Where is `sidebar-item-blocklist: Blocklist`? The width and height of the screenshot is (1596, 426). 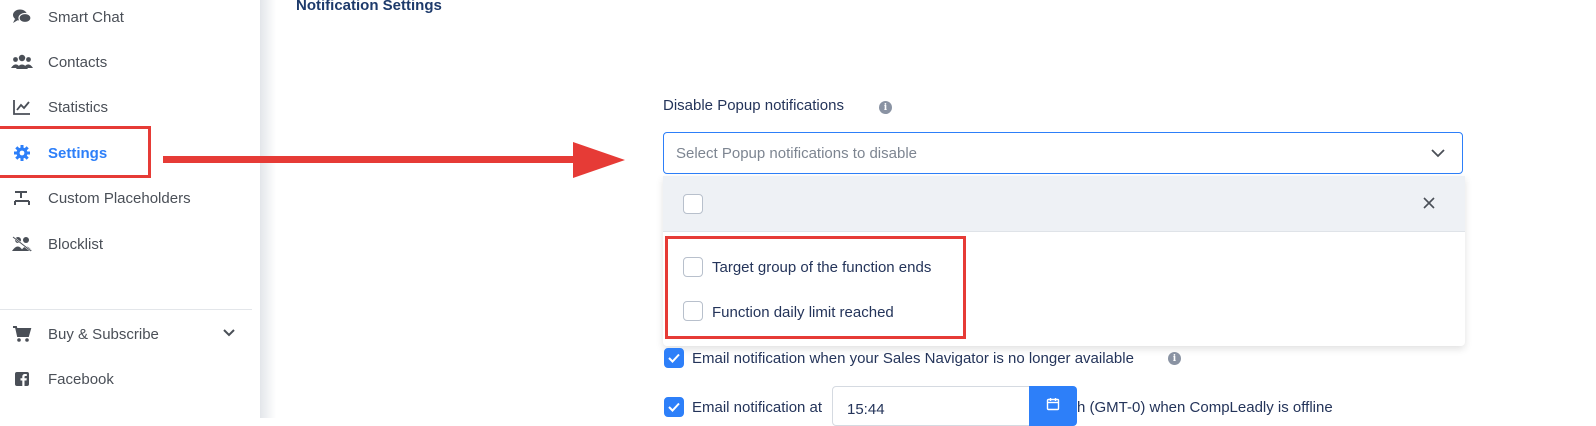 sidebar-item-blocklist: Blocklist is located at coordinates (130, 244).